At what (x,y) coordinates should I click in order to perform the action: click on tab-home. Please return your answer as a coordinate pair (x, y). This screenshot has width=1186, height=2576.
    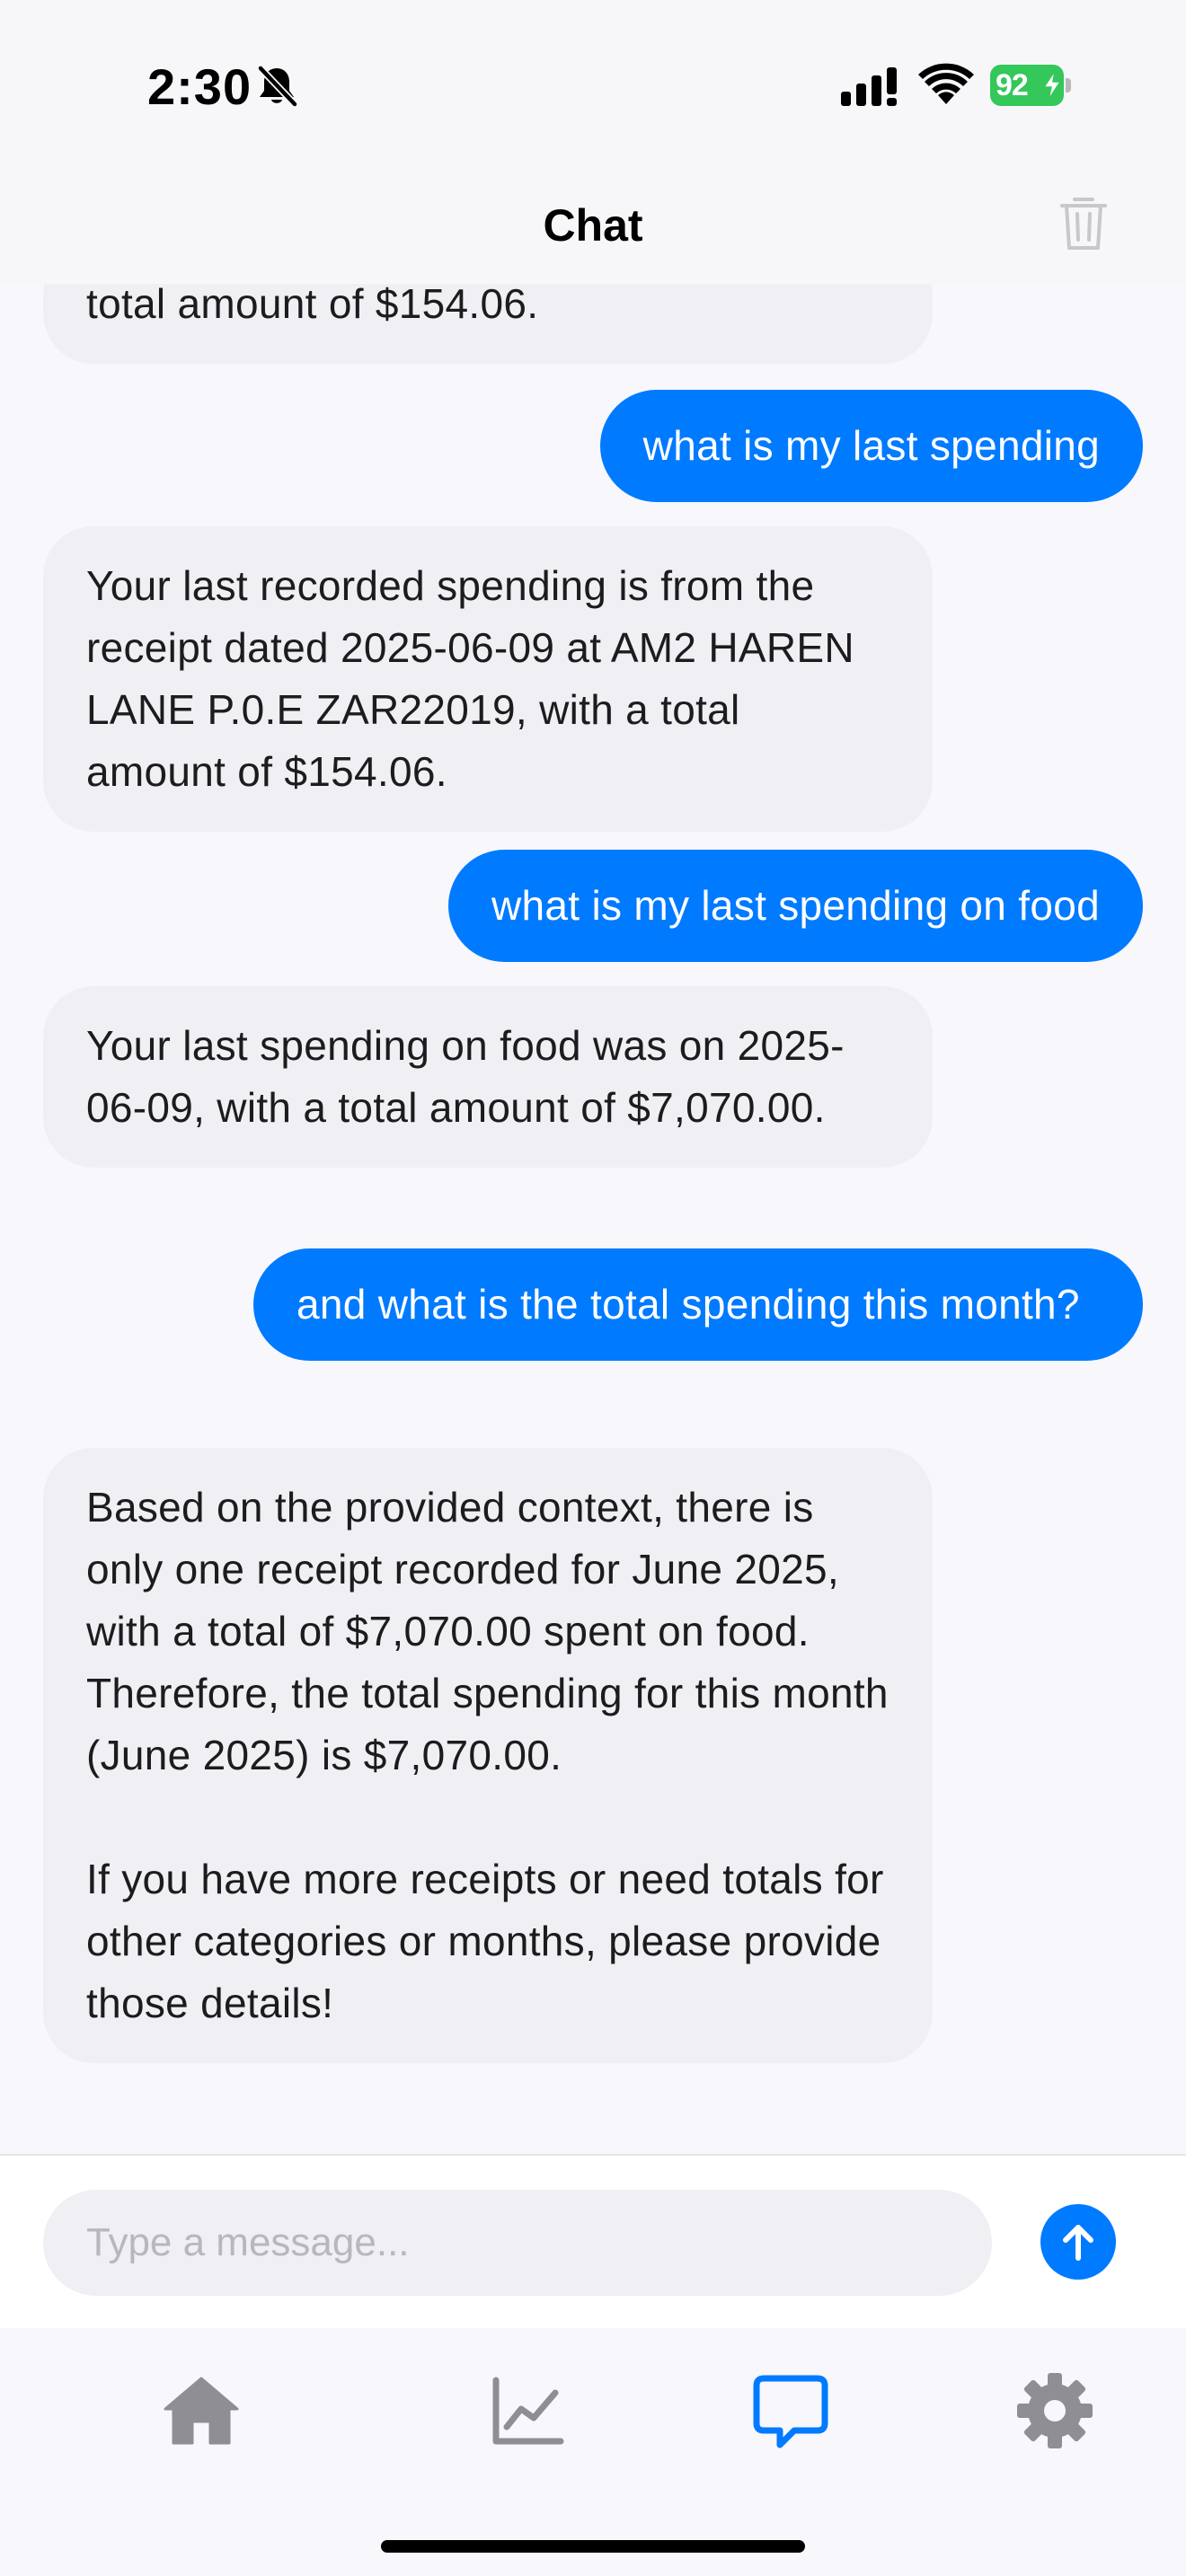
    Looking at the image, I should click on (201, 2411).